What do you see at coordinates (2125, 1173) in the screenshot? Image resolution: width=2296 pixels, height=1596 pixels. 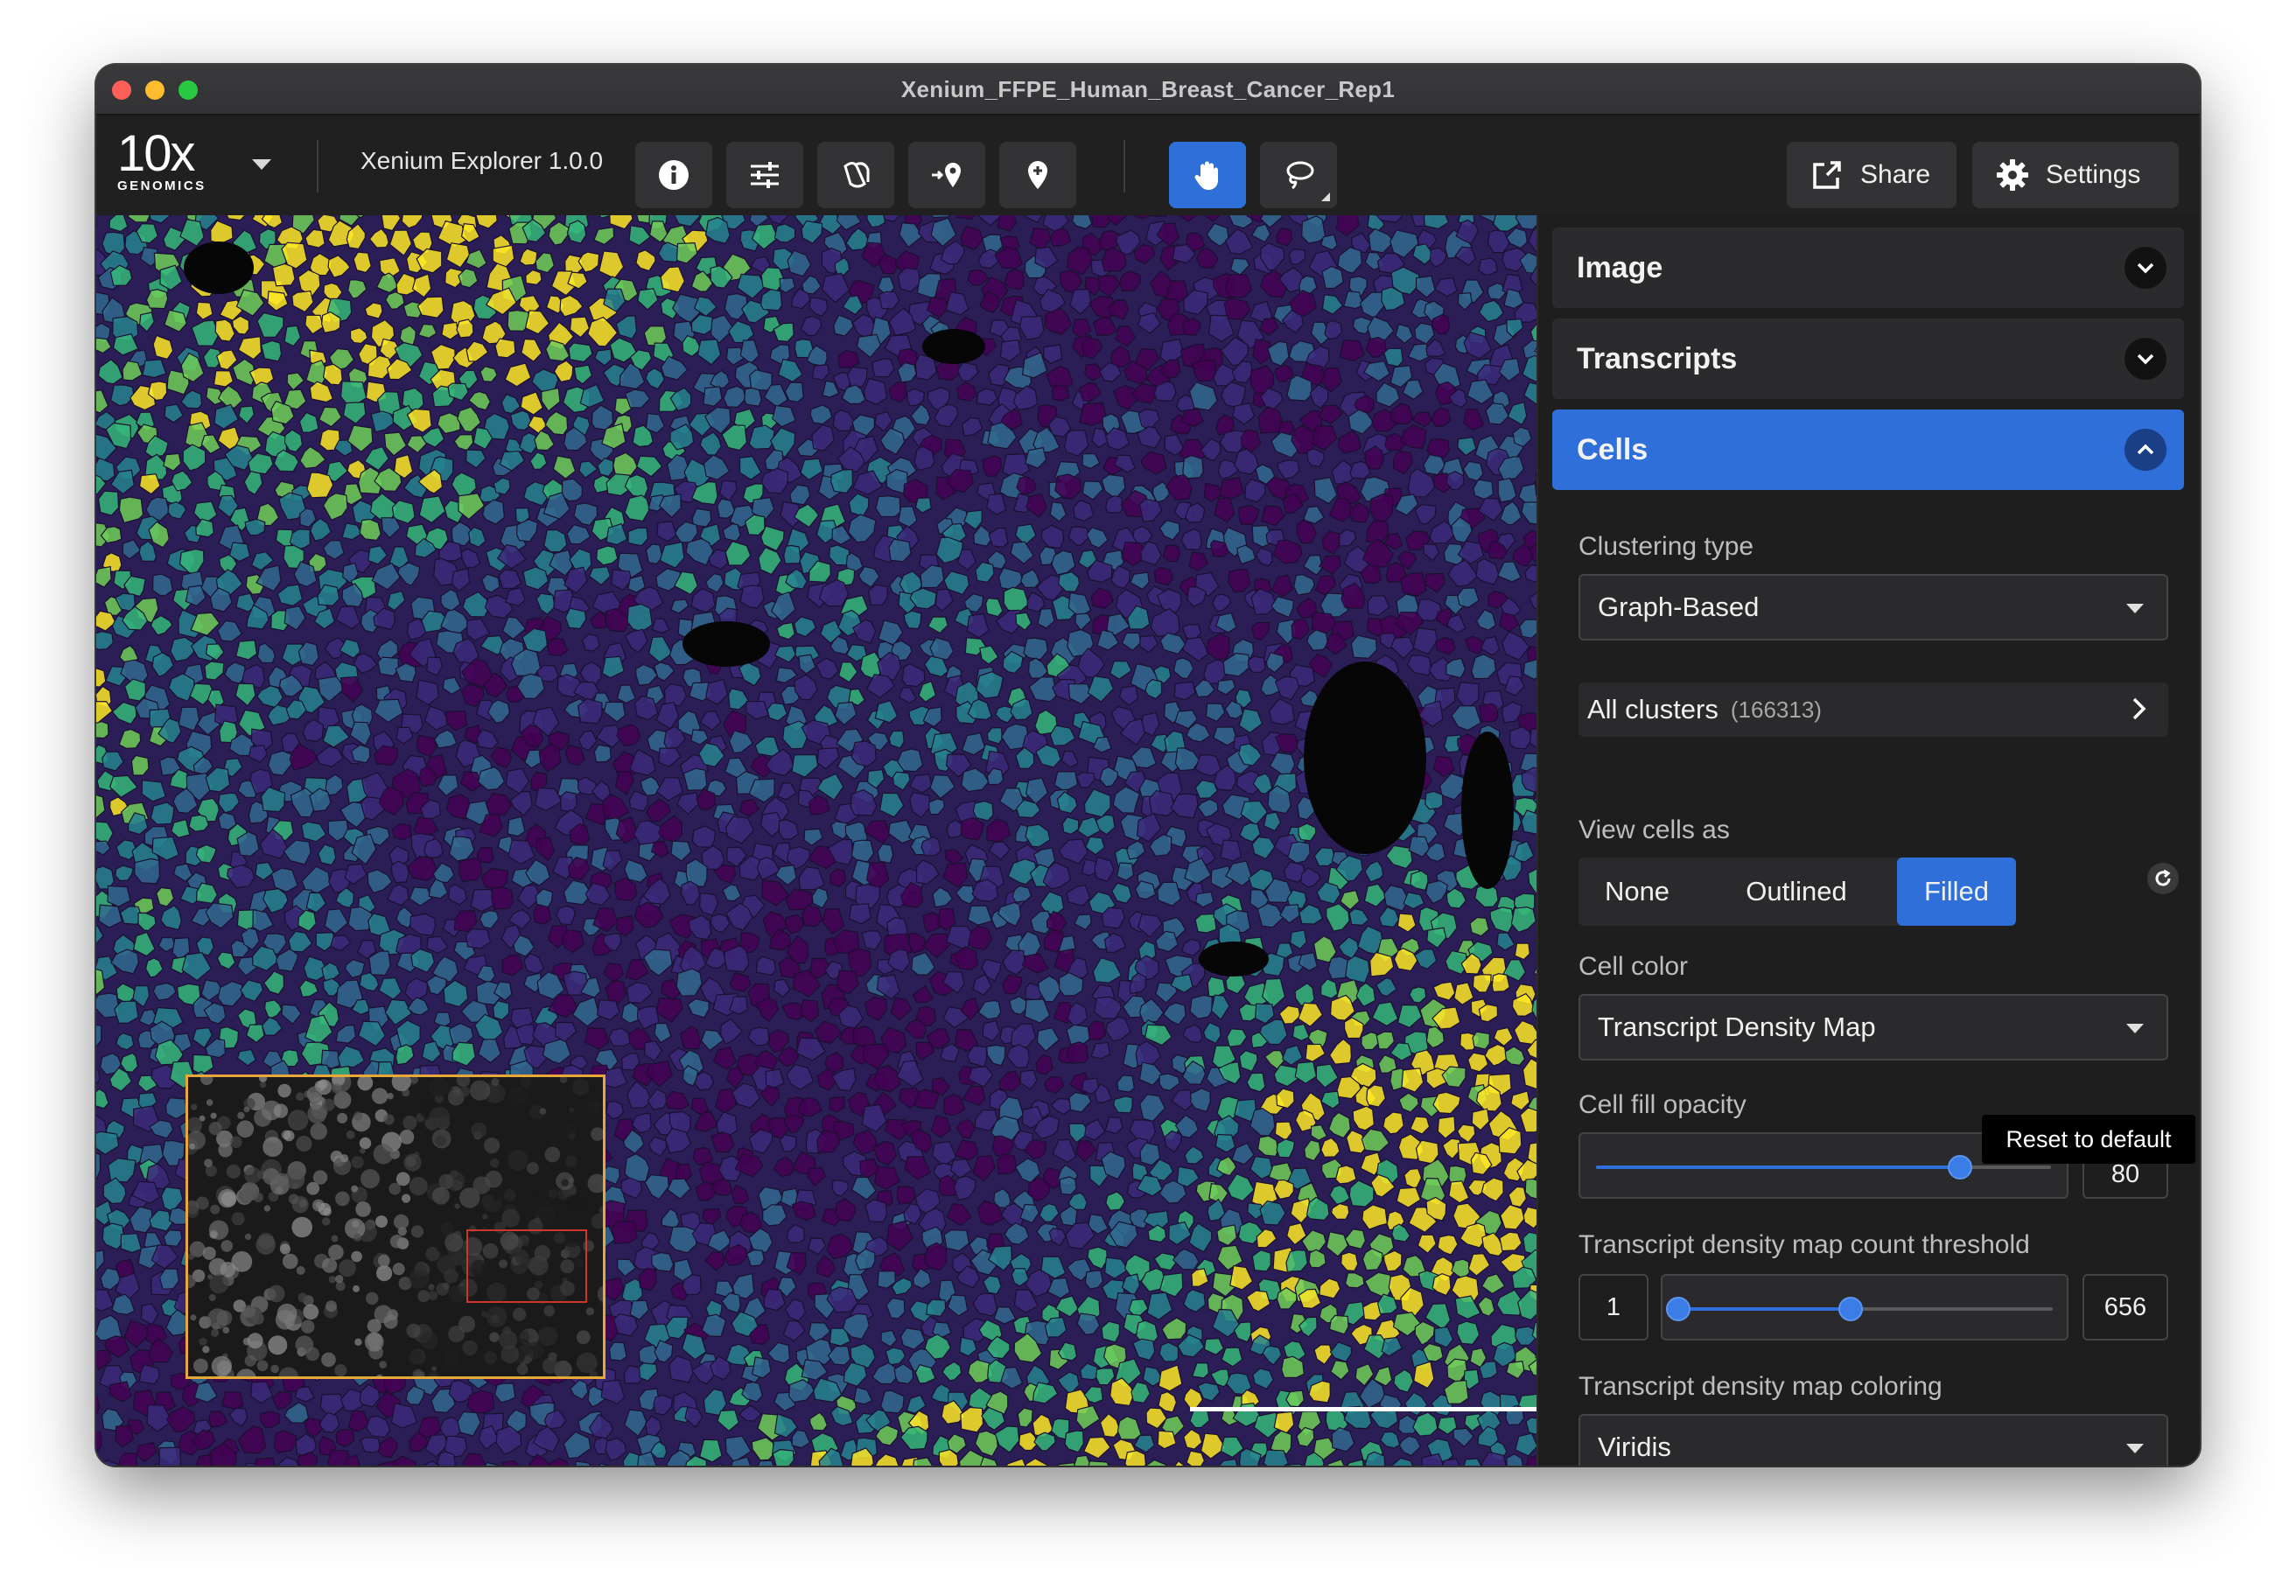 I see `opacity-value: 80` at bounding box center [2125, 1173].